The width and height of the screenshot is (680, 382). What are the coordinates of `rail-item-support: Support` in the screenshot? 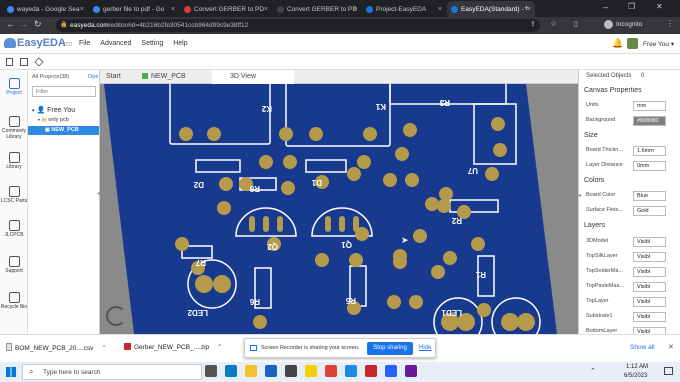 It's located at (14, 265).